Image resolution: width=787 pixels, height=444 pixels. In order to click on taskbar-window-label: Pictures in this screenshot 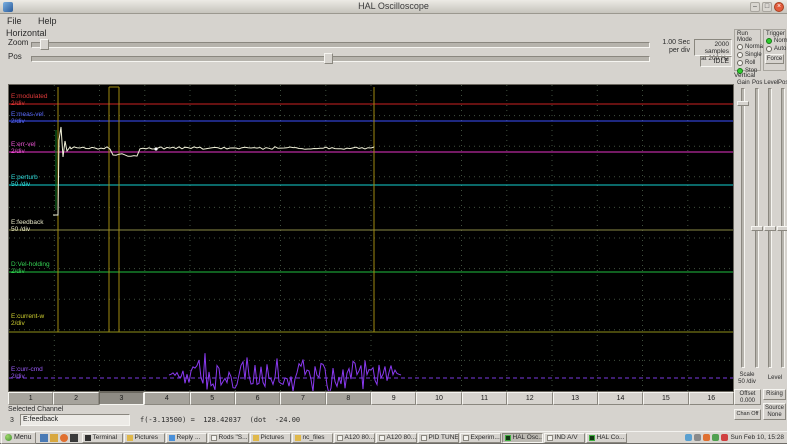, I will do `click(272, 437)`.